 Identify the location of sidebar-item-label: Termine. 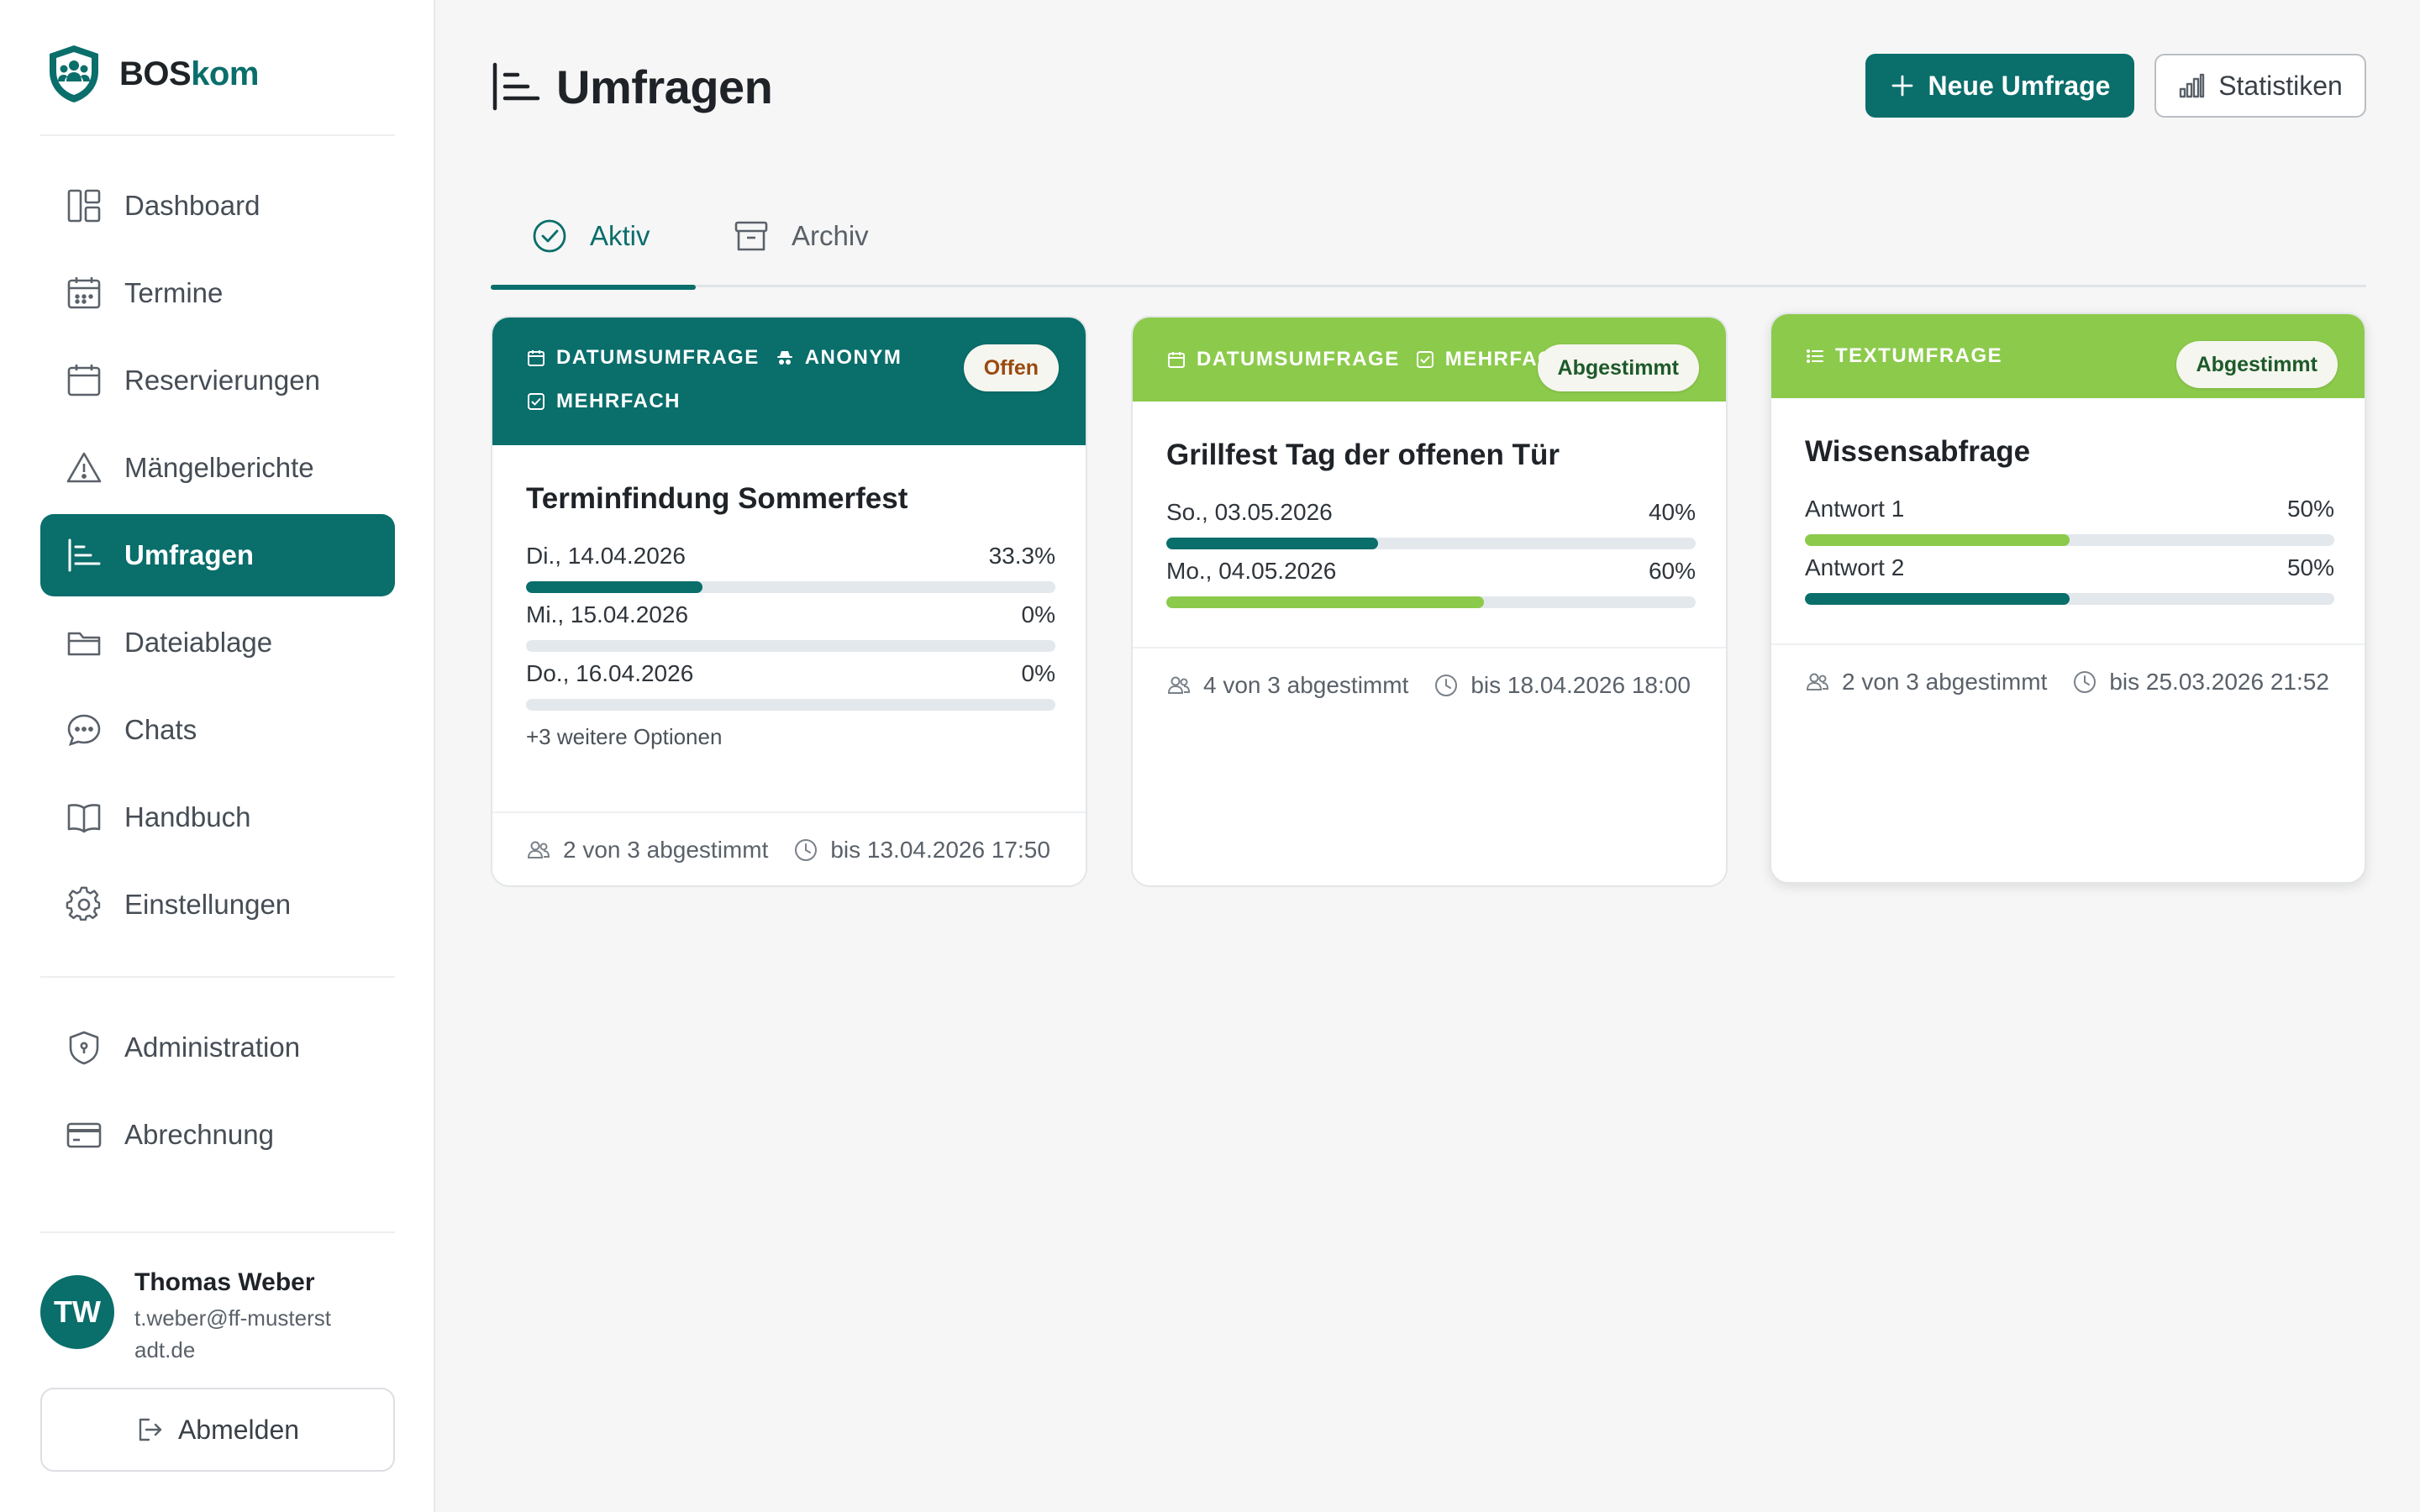
(174, 292).